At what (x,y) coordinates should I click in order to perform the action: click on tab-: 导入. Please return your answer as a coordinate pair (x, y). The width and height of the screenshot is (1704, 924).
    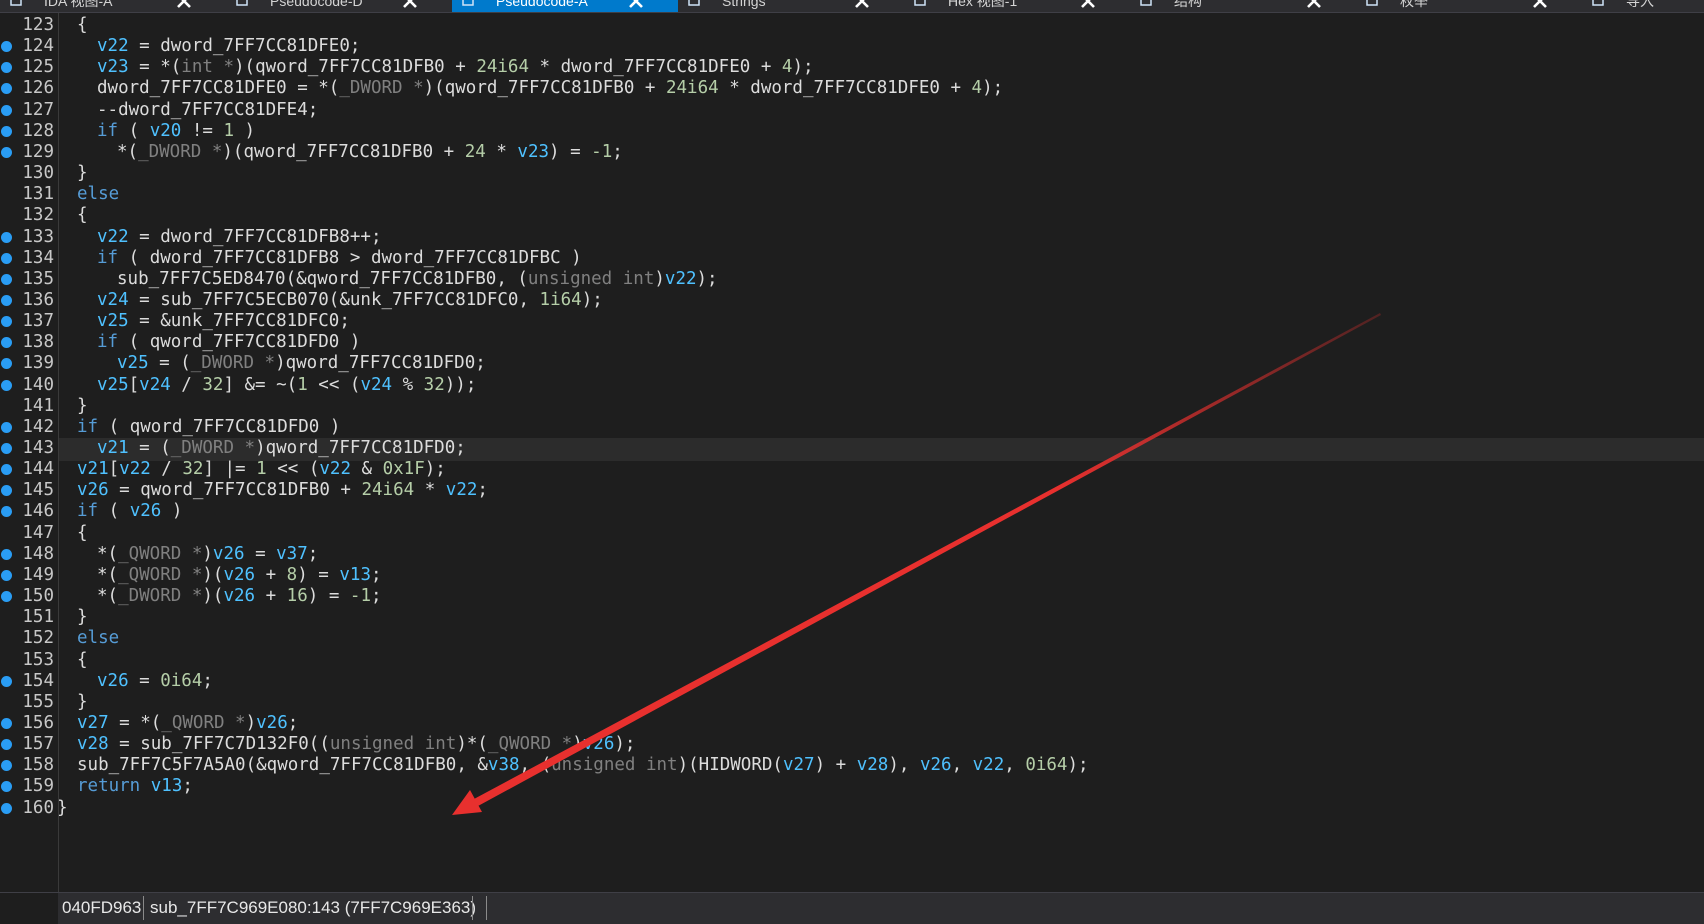
    Looking at the image, I should click on (1643, 6).